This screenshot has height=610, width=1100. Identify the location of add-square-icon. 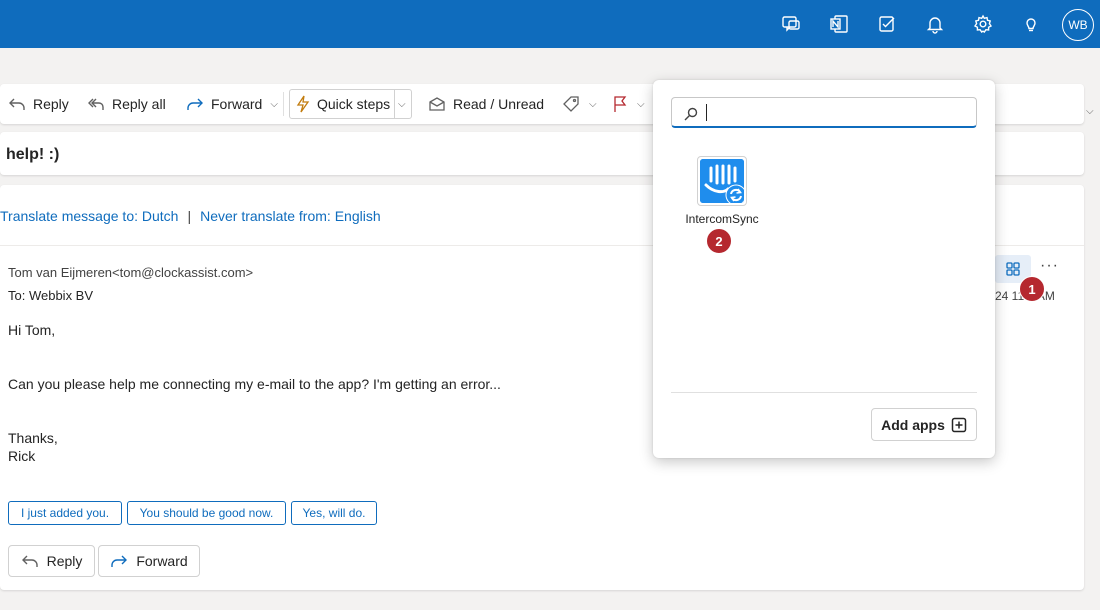
(959, 424).